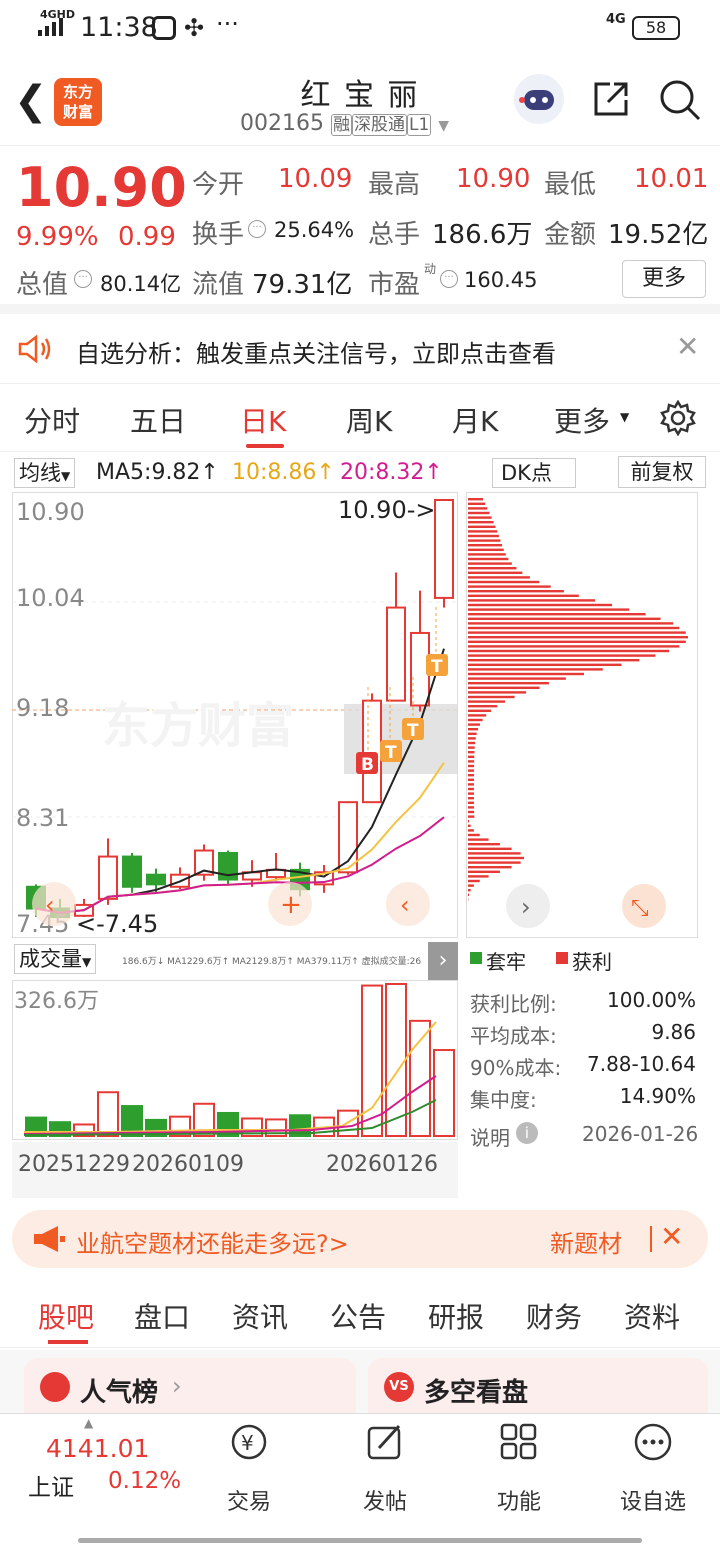 The height and width of the screenshot is (1545, 720). What do you see at coordinates (519, 1479) in the screenshot?
I see `function-button: 功能` at bounding box center [519, 1479].